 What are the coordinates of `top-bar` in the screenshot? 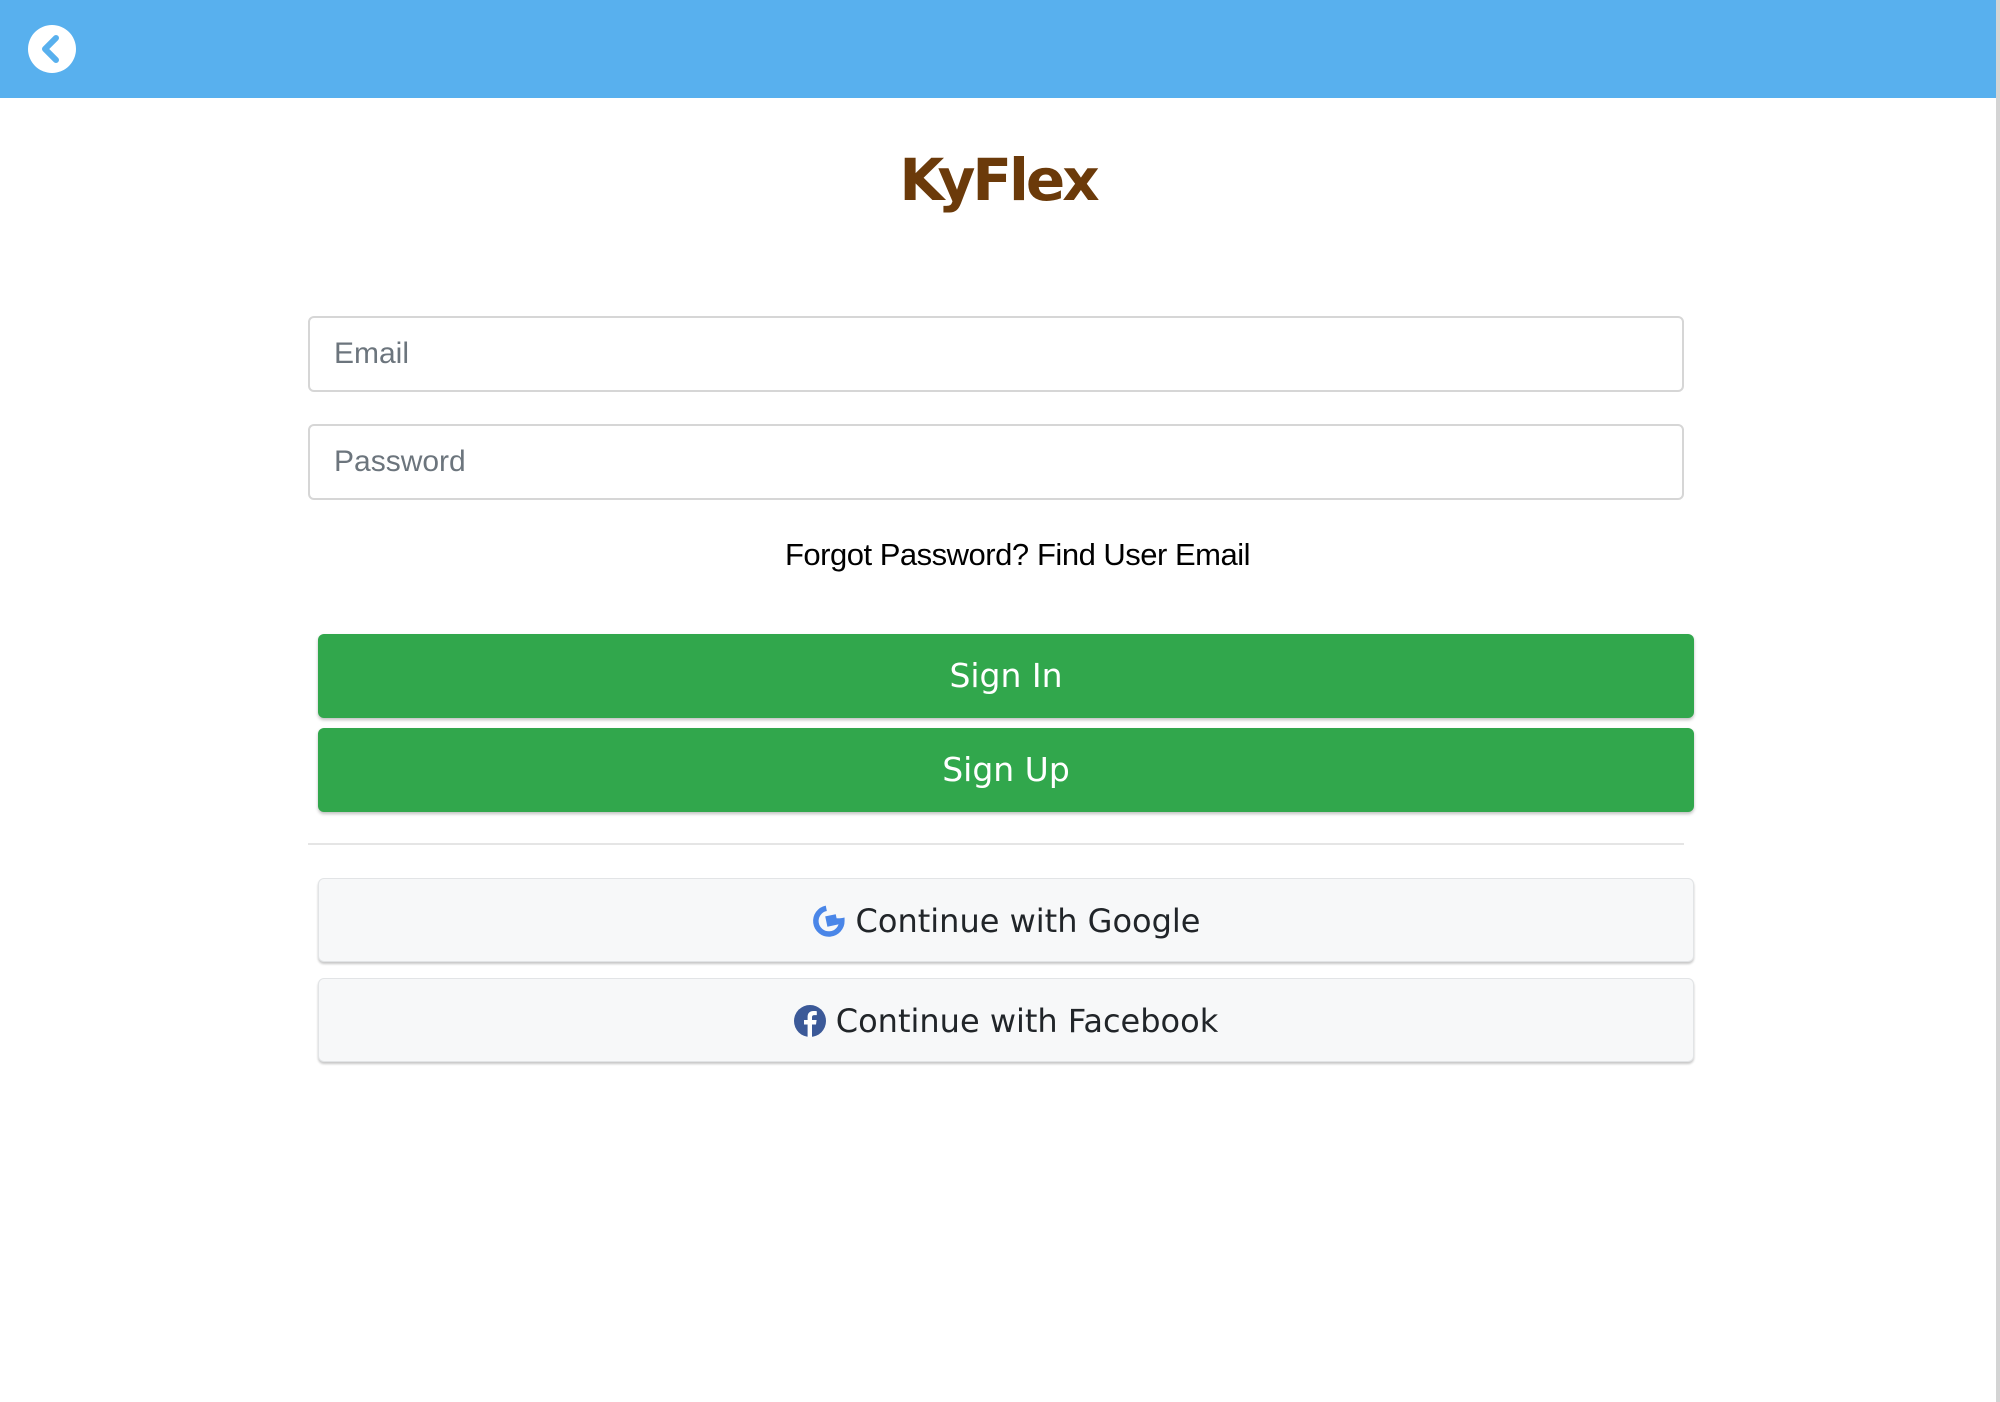 It's located at (998, 49).